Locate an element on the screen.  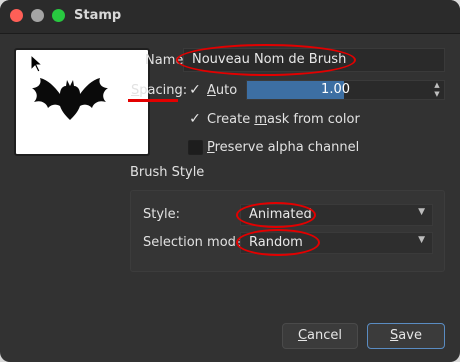
spacing-spinbox: 1.00 ▲ ▼ is located at coordinates (345, 90).